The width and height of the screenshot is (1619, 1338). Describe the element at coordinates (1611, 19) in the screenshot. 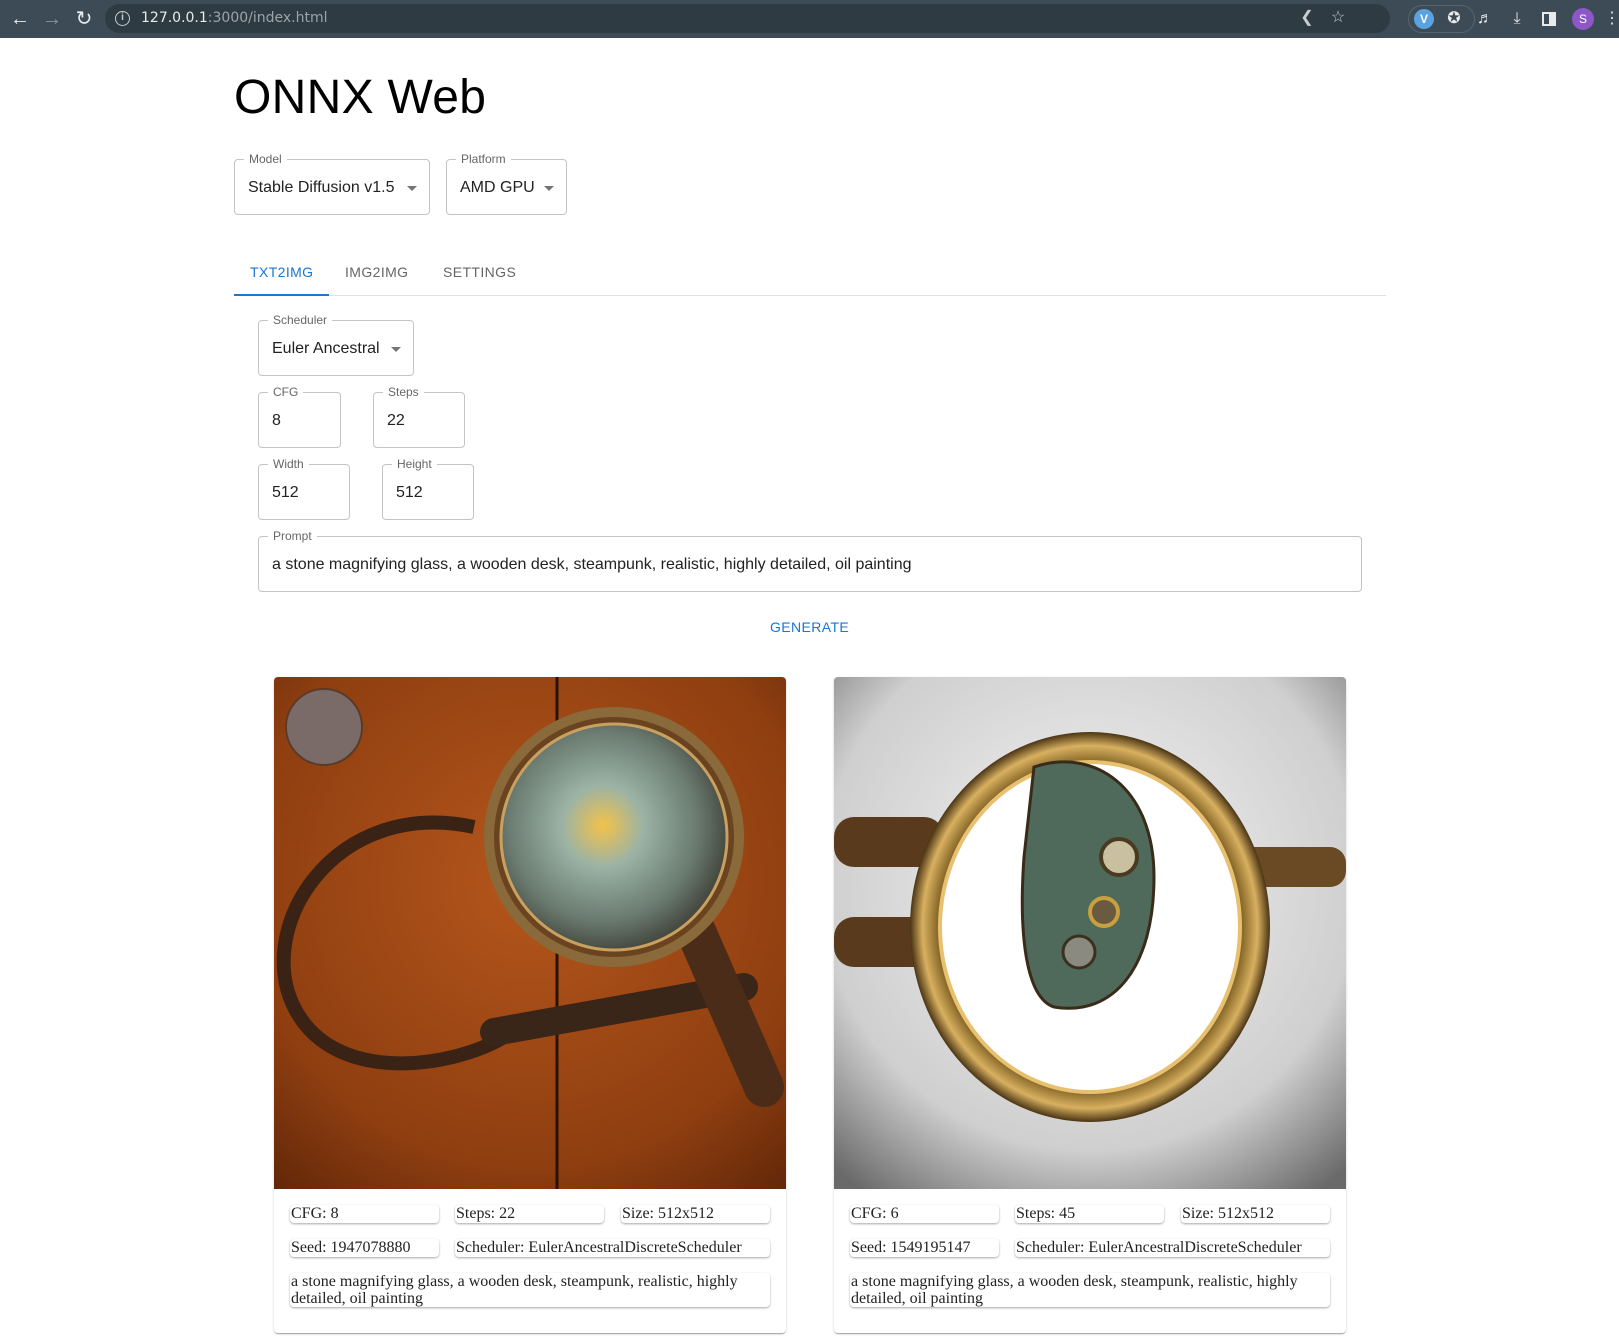

I see `kebab-menu-icon: ⋮` at that location.